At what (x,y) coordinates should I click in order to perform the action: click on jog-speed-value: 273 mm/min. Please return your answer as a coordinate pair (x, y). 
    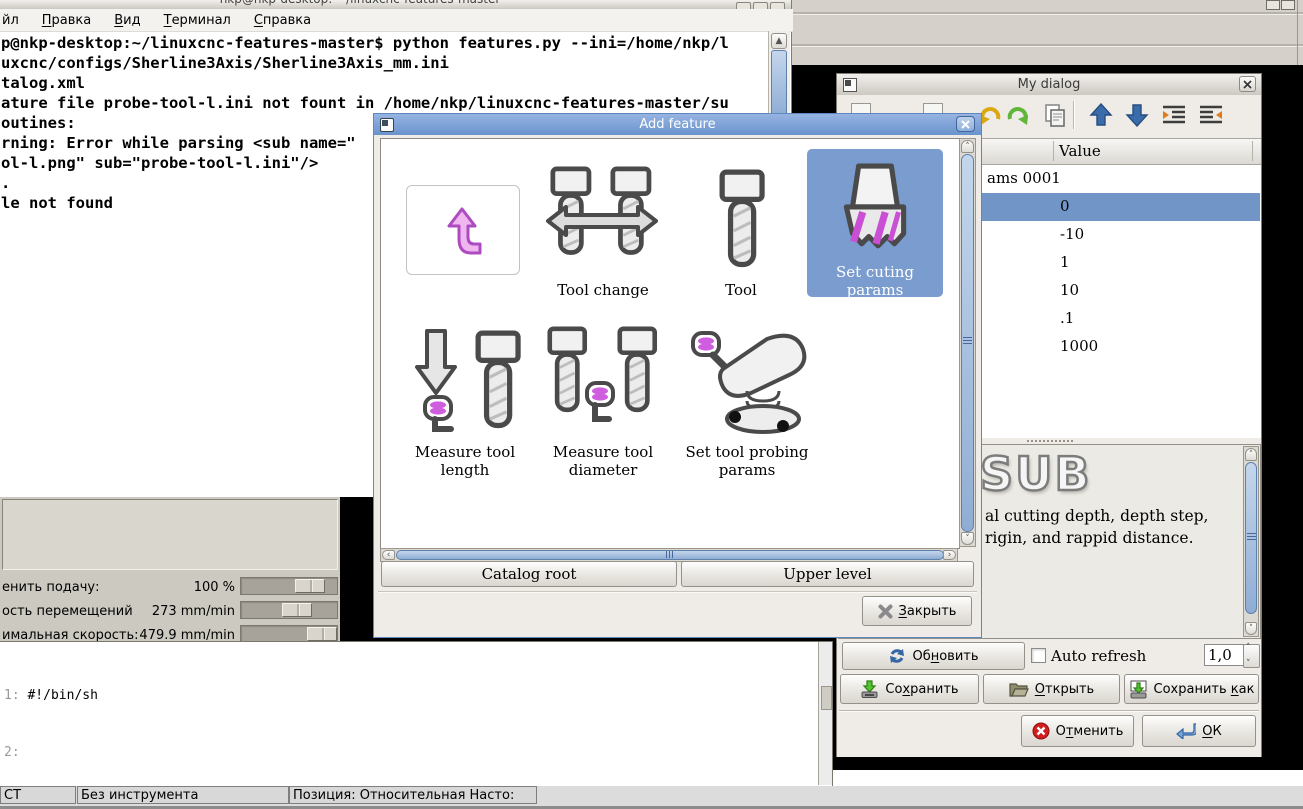
    Looking at the image, I should click on (193, 611).